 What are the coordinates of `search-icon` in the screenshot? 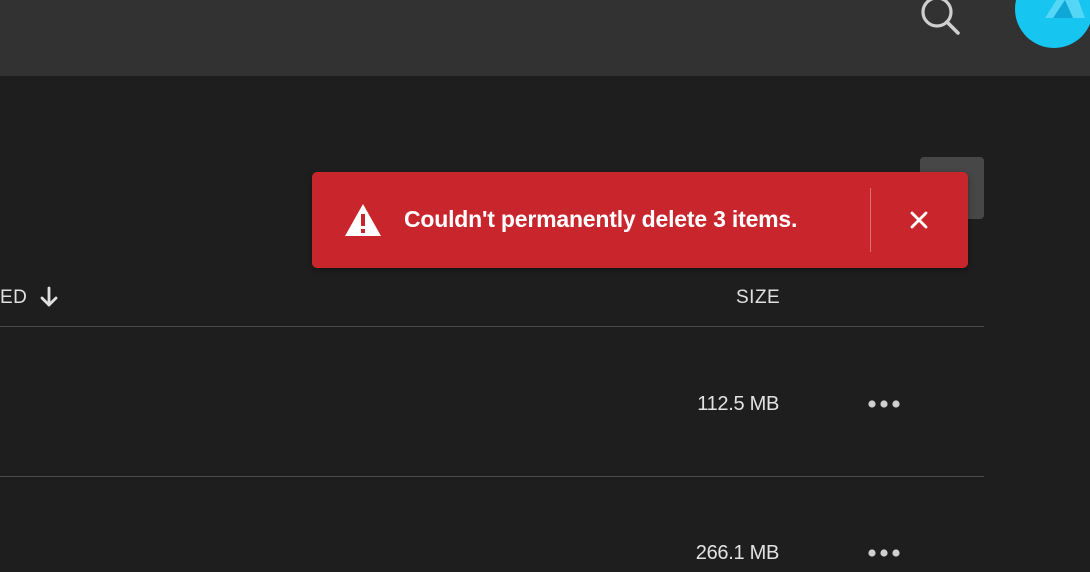 It's located at (940, 17).